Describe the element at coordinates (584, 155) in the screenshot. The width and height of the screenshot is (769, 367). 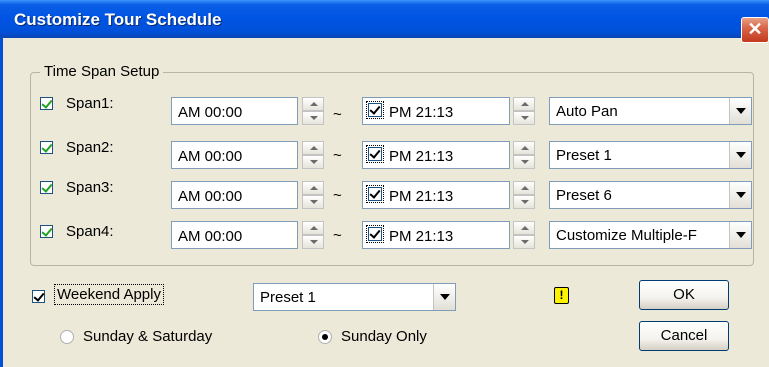
I see `span2-action-value: Preset 1` at that location.